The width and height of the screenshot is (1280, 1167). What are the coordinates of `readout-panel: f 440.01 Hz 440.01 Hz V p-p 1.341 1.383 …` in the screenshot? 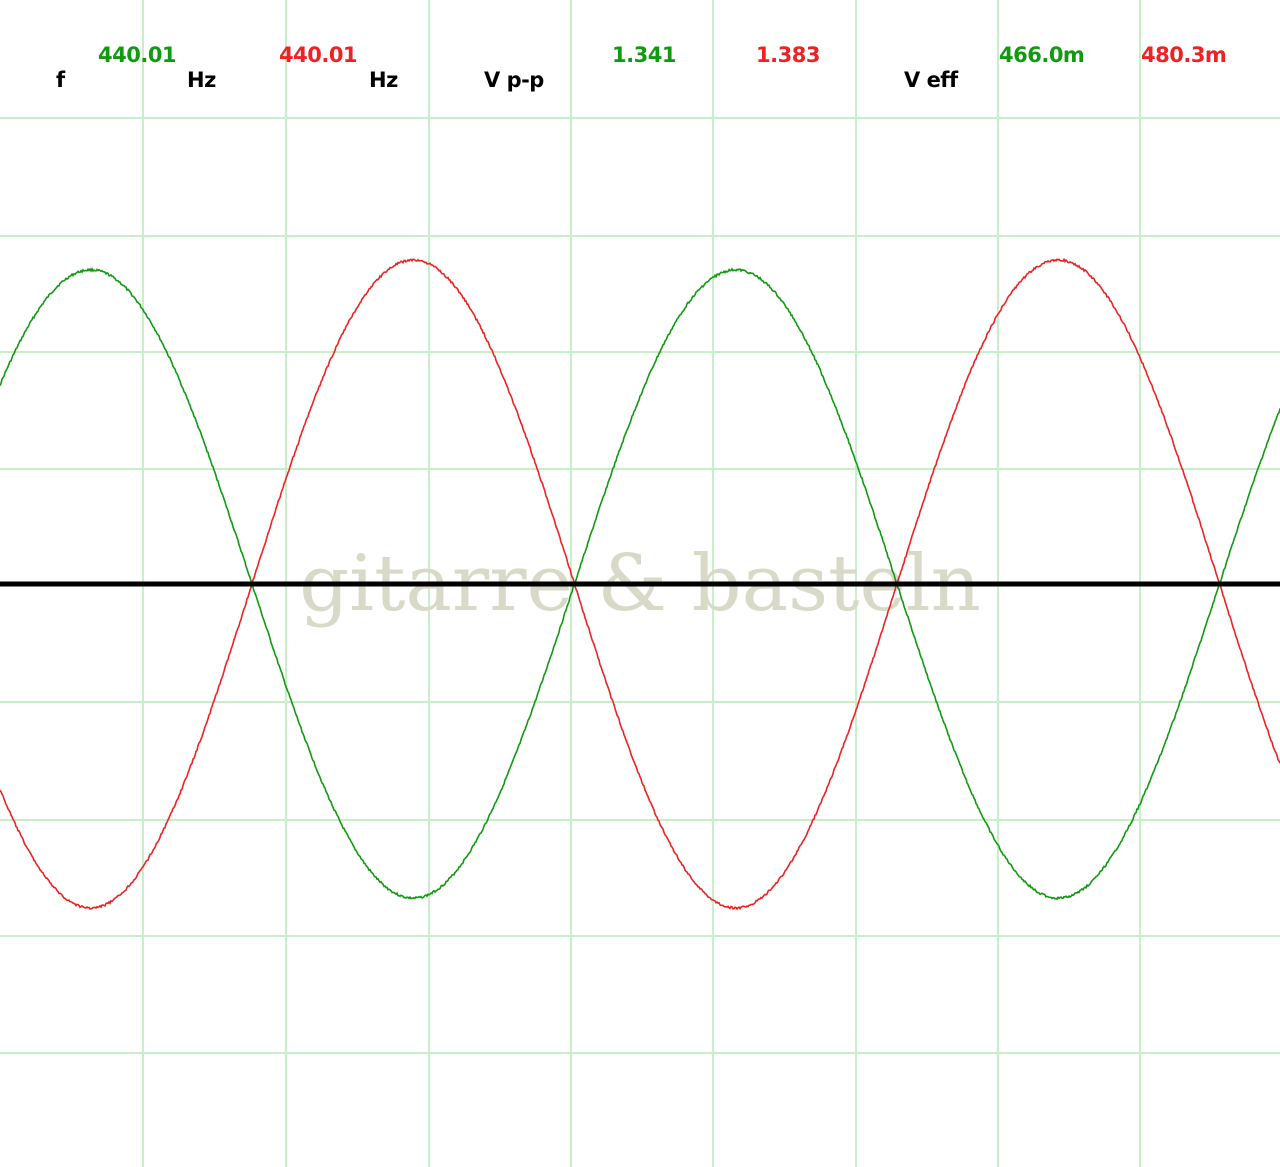 It's located at (641, 67).